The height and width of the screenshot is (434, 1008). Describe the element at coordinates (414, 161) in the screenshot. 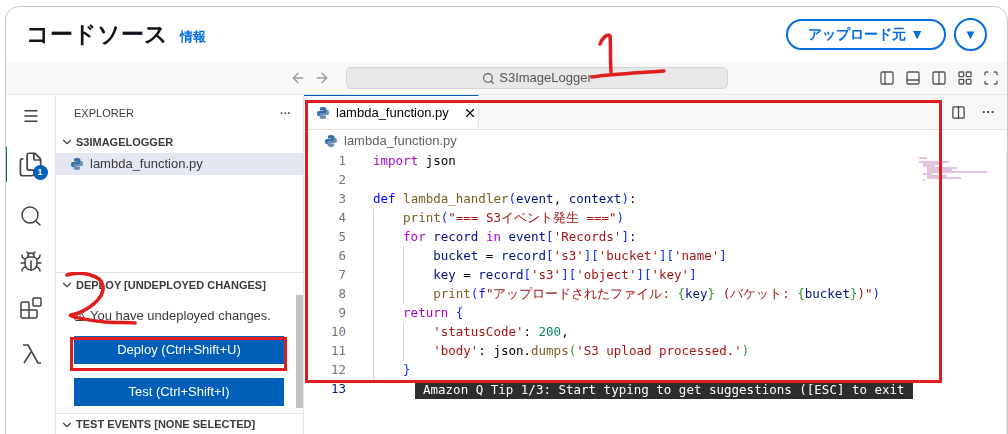

I see `code-line: import json` at that location.